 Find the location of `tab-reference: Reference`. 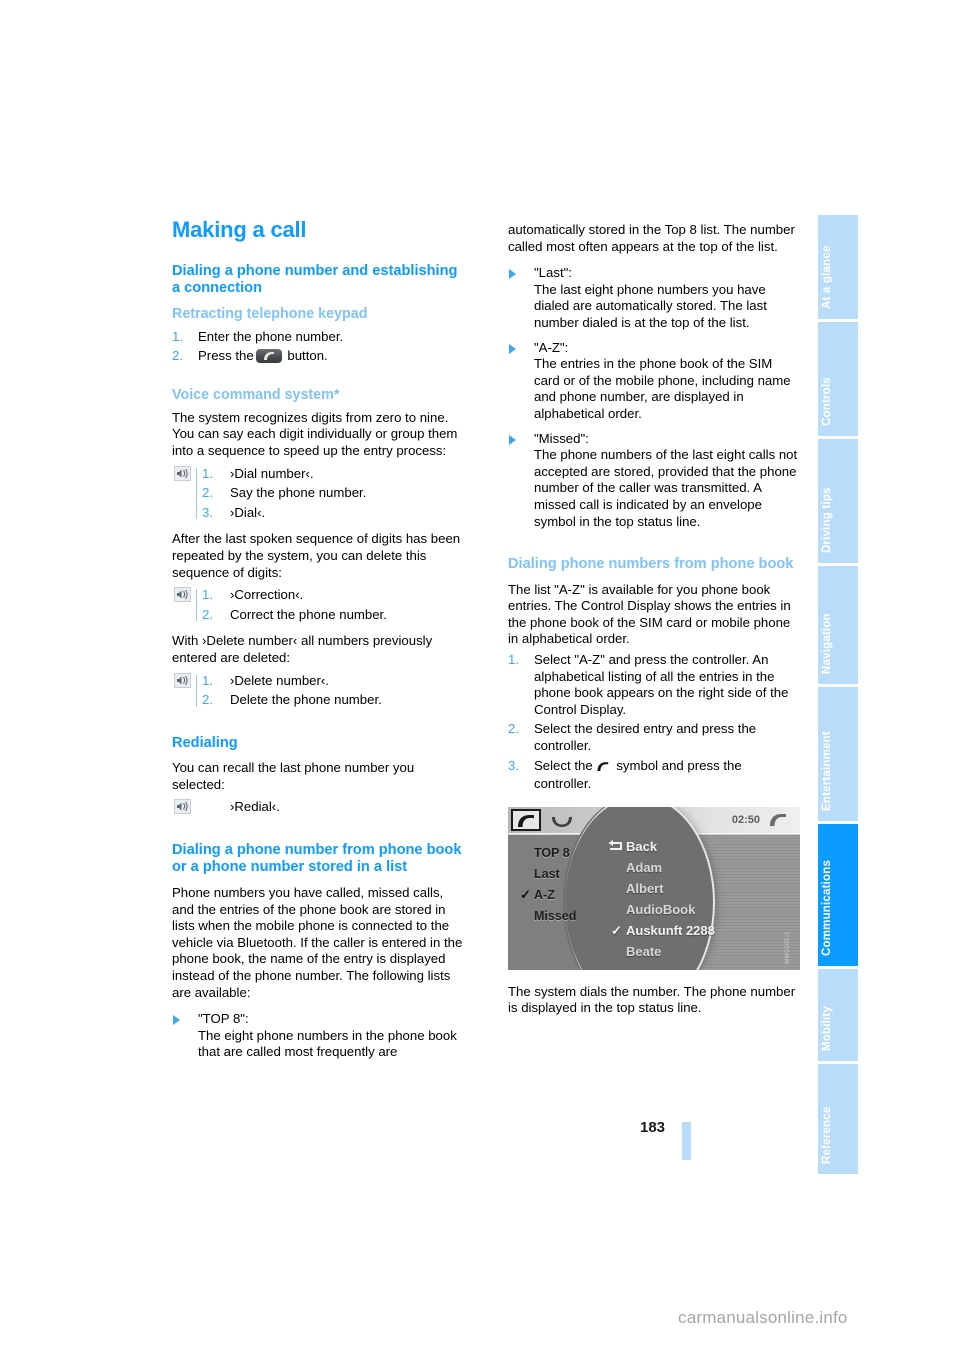

tab-reference: Reference is located at coordinates (838, 1119).